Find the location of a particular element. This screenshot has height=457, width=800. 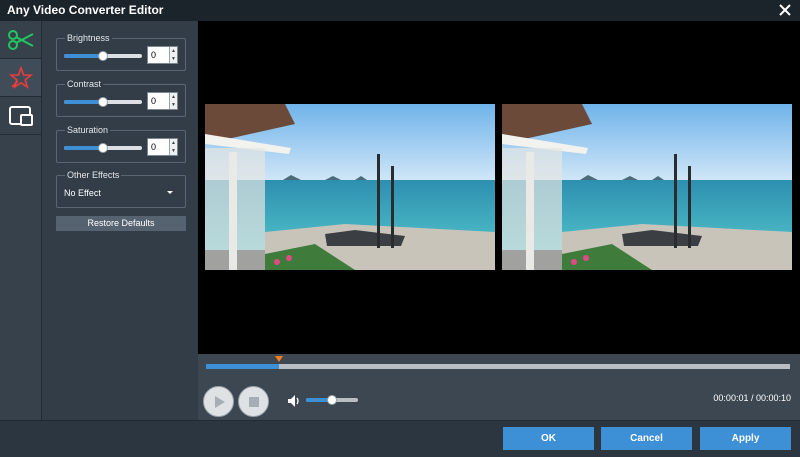

contrast-input is located at coordinates (159, 101).